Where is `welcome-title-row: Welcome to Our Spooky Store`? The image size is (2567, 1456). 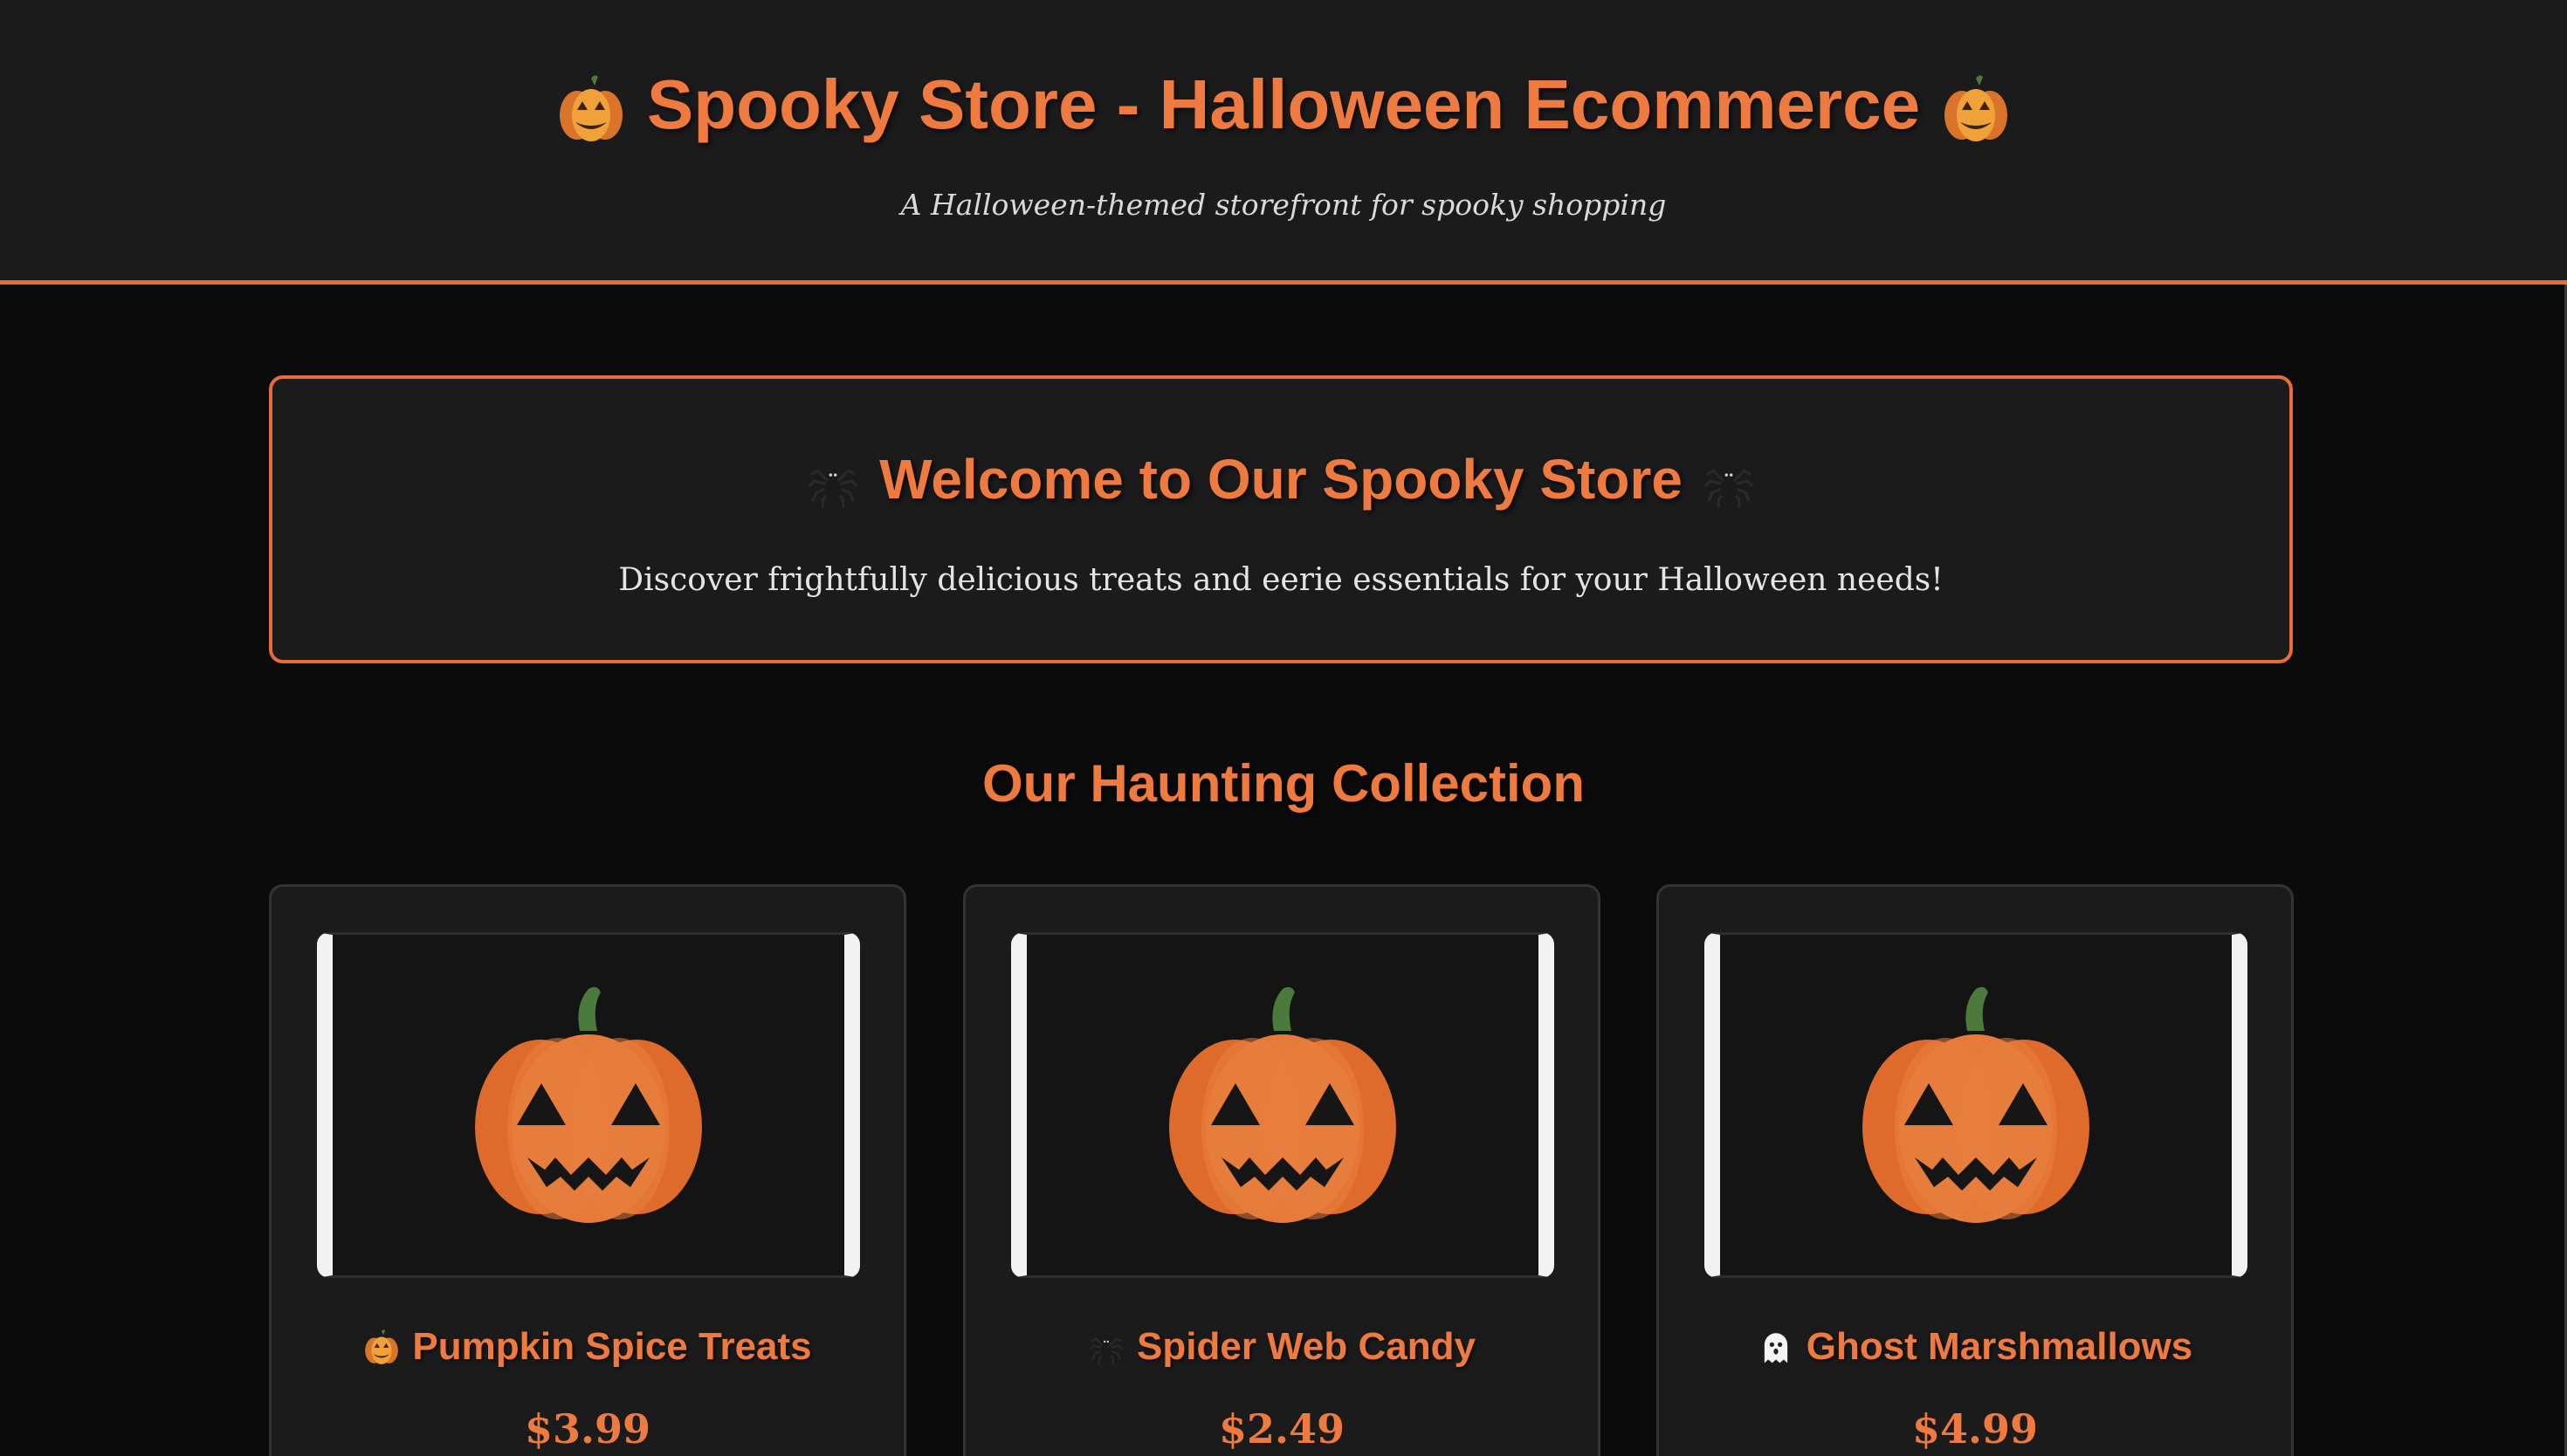
welcome-title-row: Welcome to Our Spooky Store is located at coordinates (1280, 481).